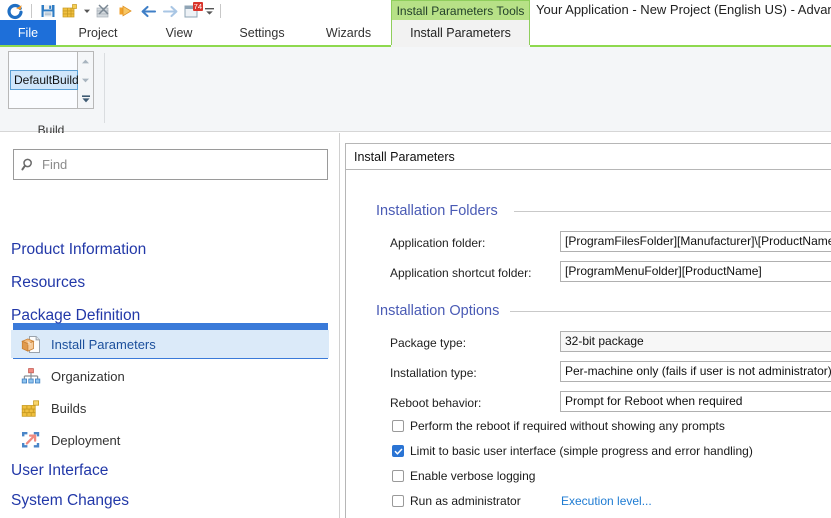 Image resolution: width=831 pixels, height=518 pixels. I want to click on organization-tree-icon, so click(31, 376).